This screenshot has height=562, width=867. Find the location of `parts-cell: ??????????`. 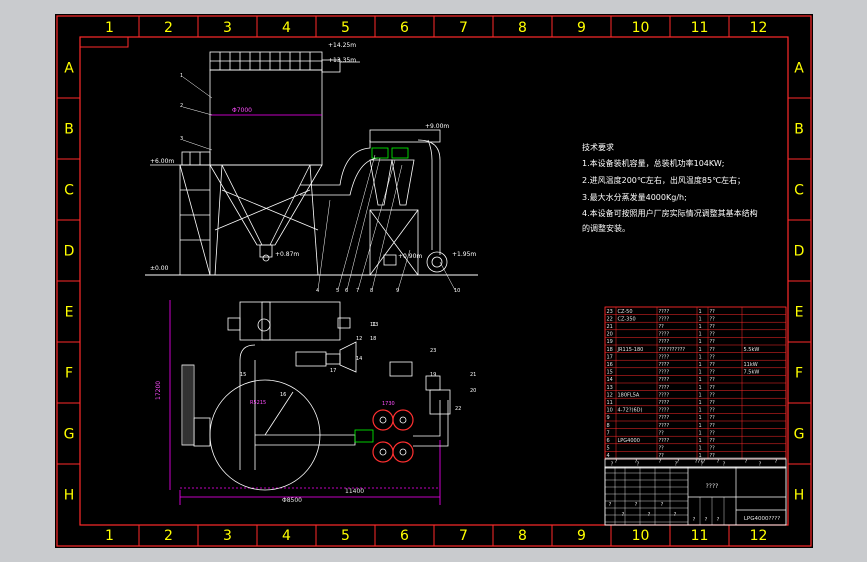

parts-cell: ?????????? is located at coordinates (672, 350).